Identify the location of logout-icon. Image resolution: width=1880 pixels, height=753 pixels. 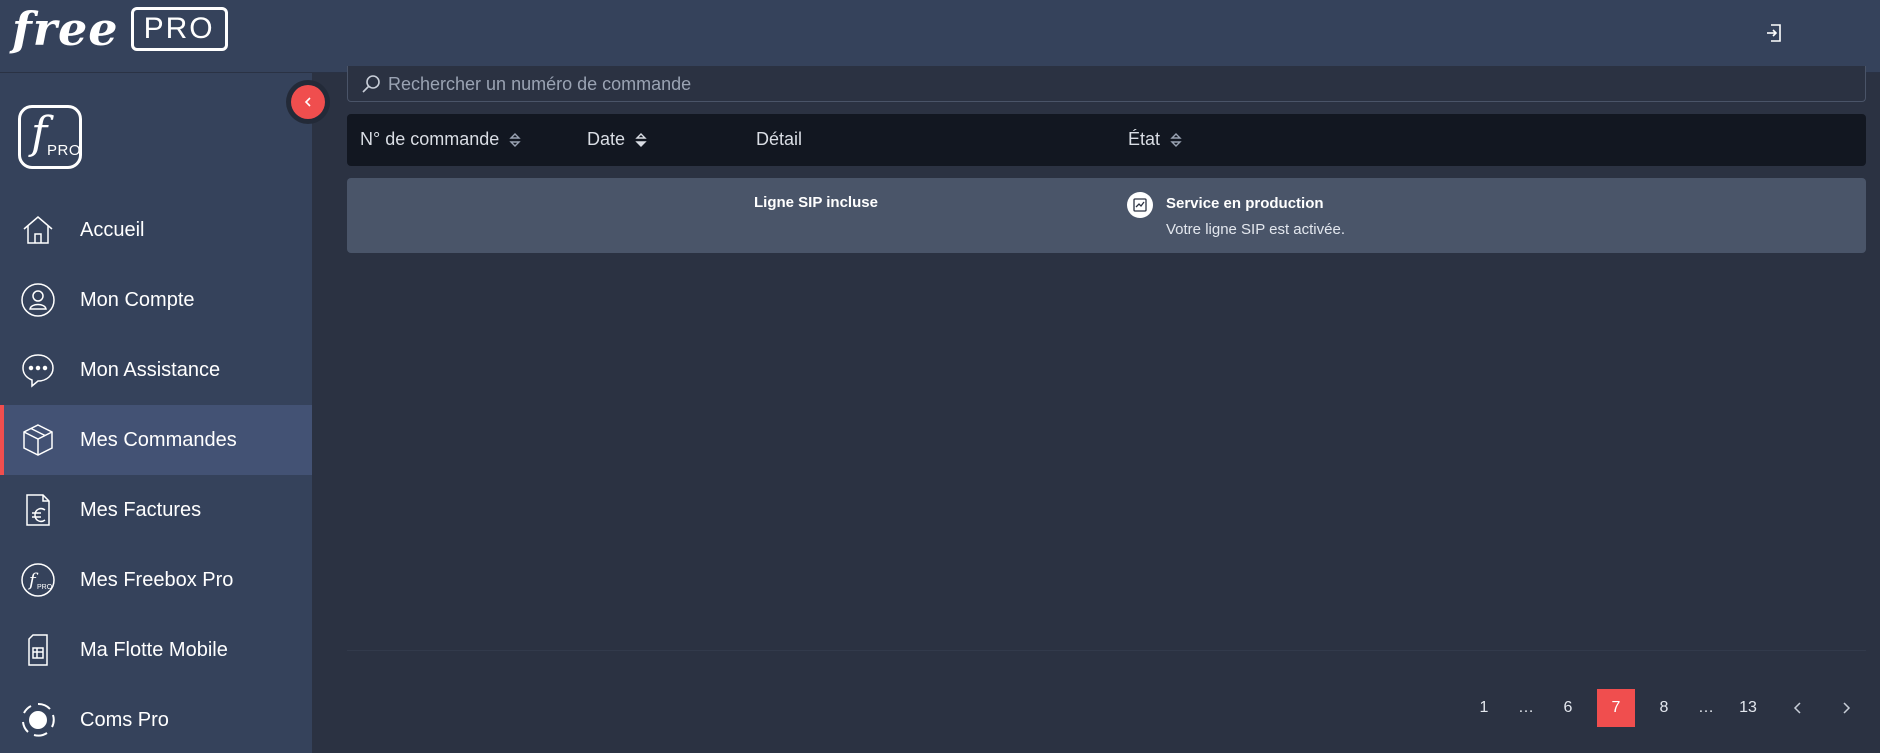
(1774, 33).